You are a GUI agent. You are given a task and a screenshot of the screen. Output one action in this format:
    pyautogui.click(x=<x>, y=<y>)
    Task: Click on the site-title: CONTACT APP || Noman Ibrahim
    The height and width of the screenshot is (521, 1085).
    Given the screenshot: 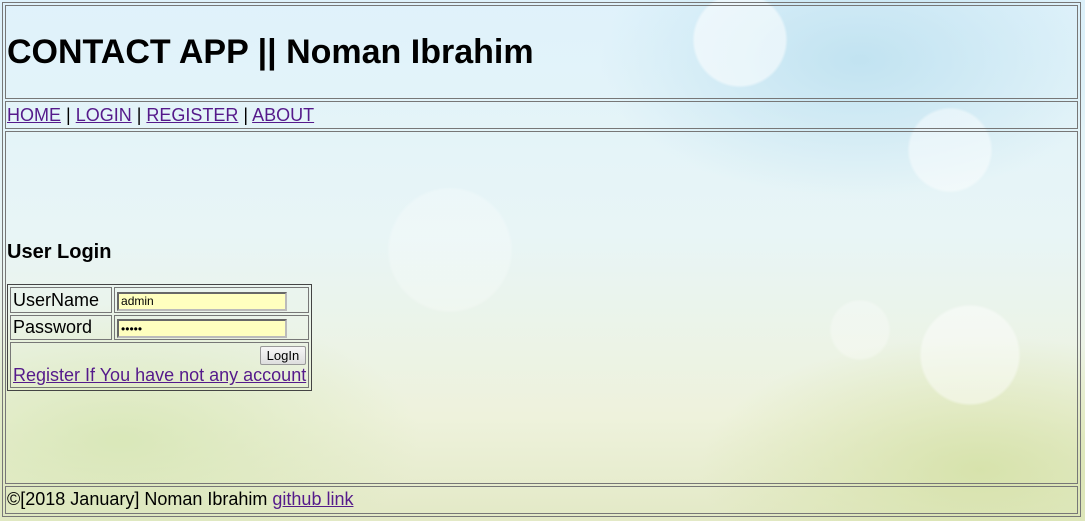 What is the action you would take?
    pyautogui.click(x=270, y=52)
    